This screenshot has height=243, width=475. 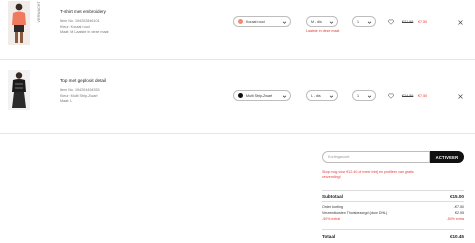 What do you see at coordinates (329, 236) in the screenshot?
I see `total-label: Totaal` at bounding box center [329, 236].